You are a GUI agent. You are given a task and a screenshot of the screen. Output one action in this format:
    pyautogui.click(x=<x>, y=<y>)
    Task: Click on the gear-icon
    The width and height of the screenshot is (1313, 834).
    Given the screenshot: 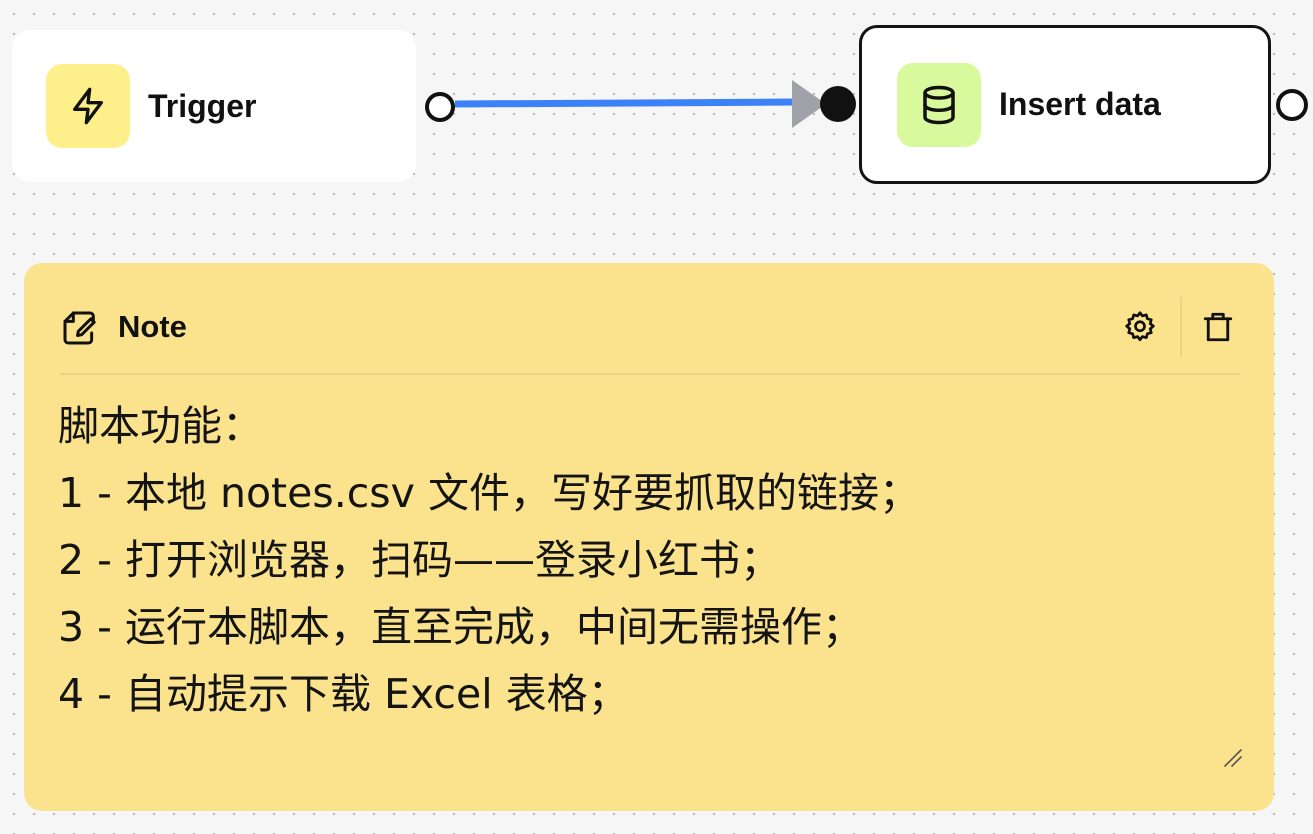 What is the action you would take?
    pyautogui.click(x=1140, y=326)
    